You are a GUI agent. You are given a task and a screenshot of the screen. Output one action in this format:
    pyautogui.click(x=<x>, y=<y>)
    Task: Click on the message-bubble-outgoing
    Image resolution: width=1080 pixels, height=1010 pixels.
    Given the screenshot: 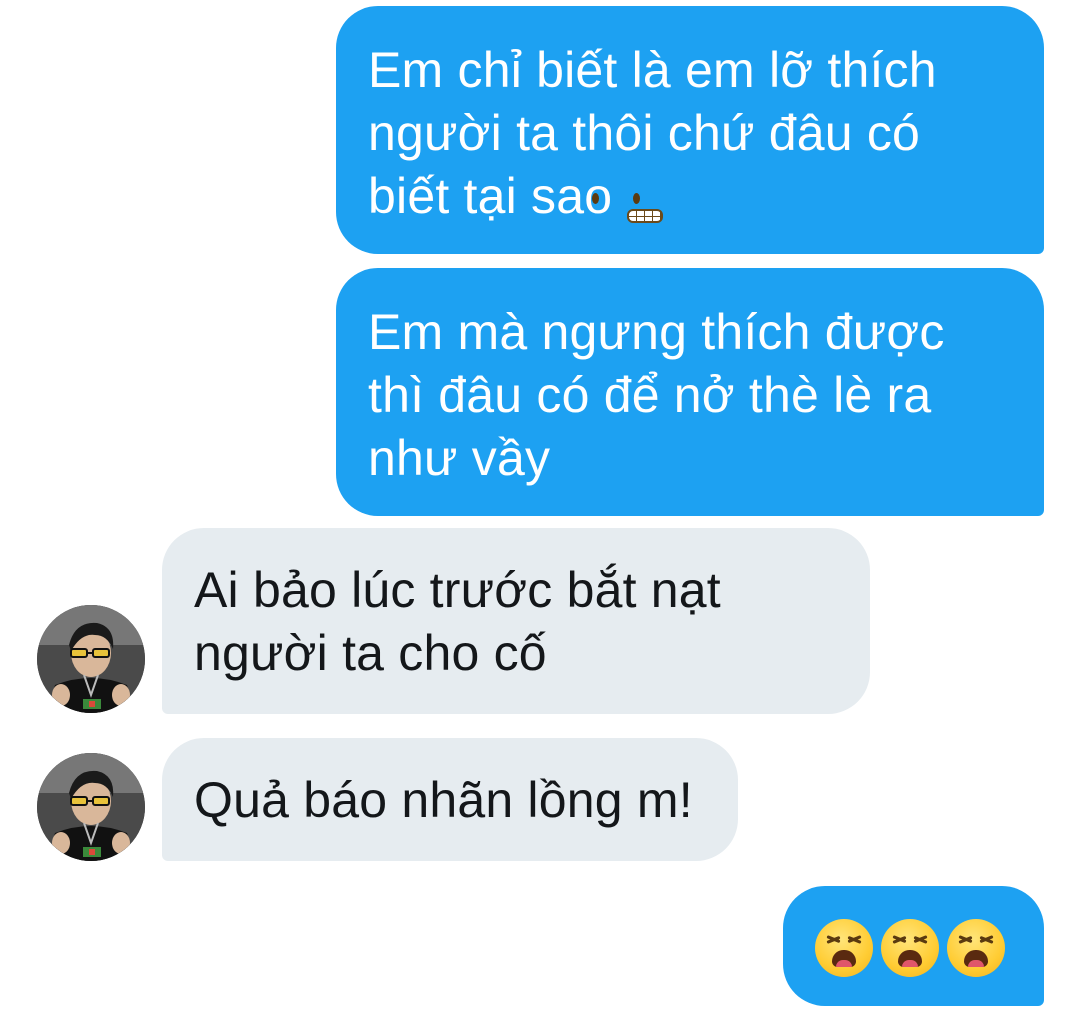 What is the action you would take?
    pyautogui.click(x=913, y=946)
    